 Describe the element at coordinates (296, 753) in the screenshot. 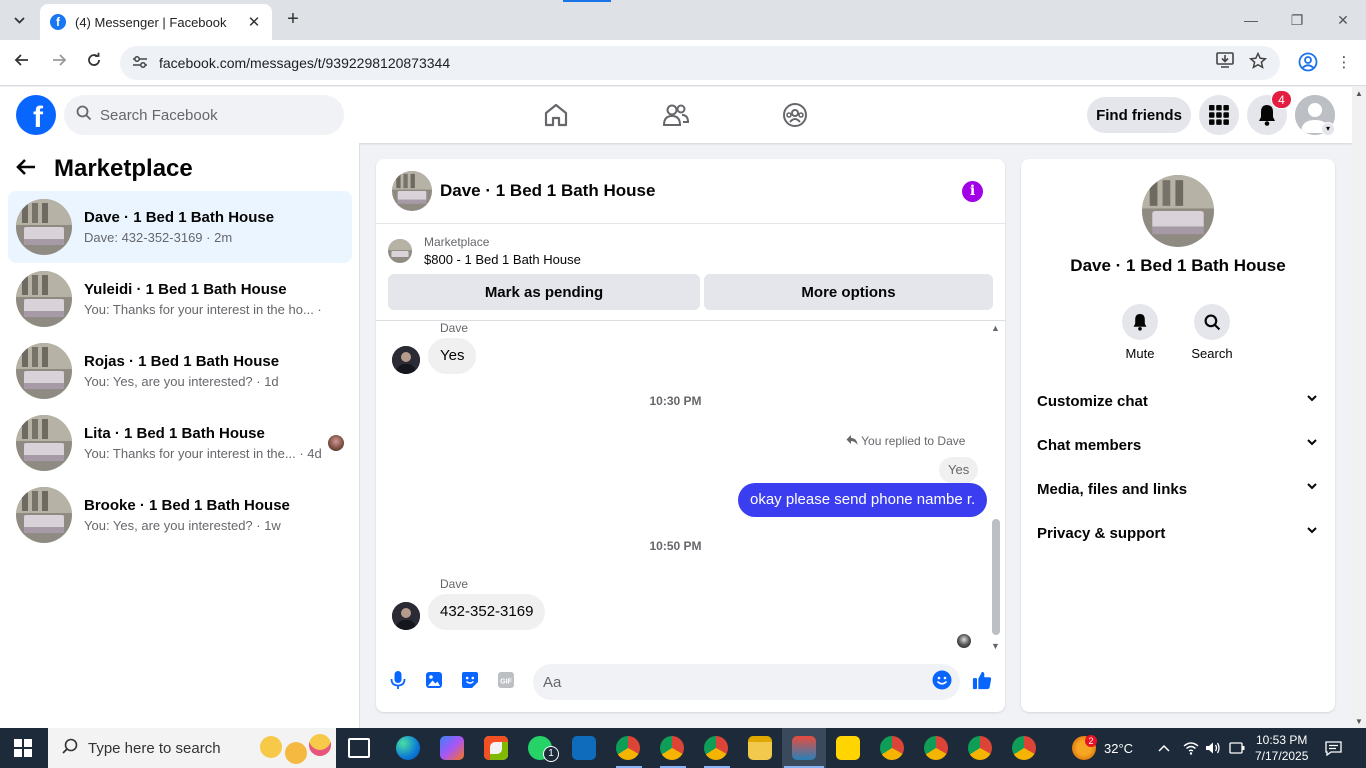

I see `smiling-emoji-icon` at that location.